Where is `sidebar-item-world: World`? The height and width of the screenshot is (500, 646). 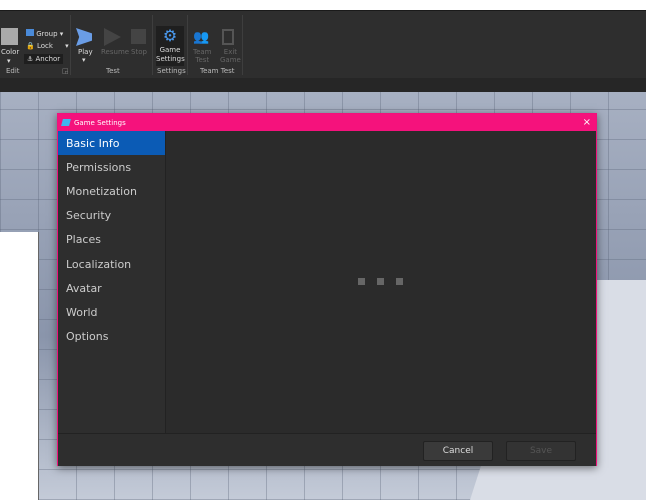 sidebar-item-world: World is located at coordinates (111, 312).